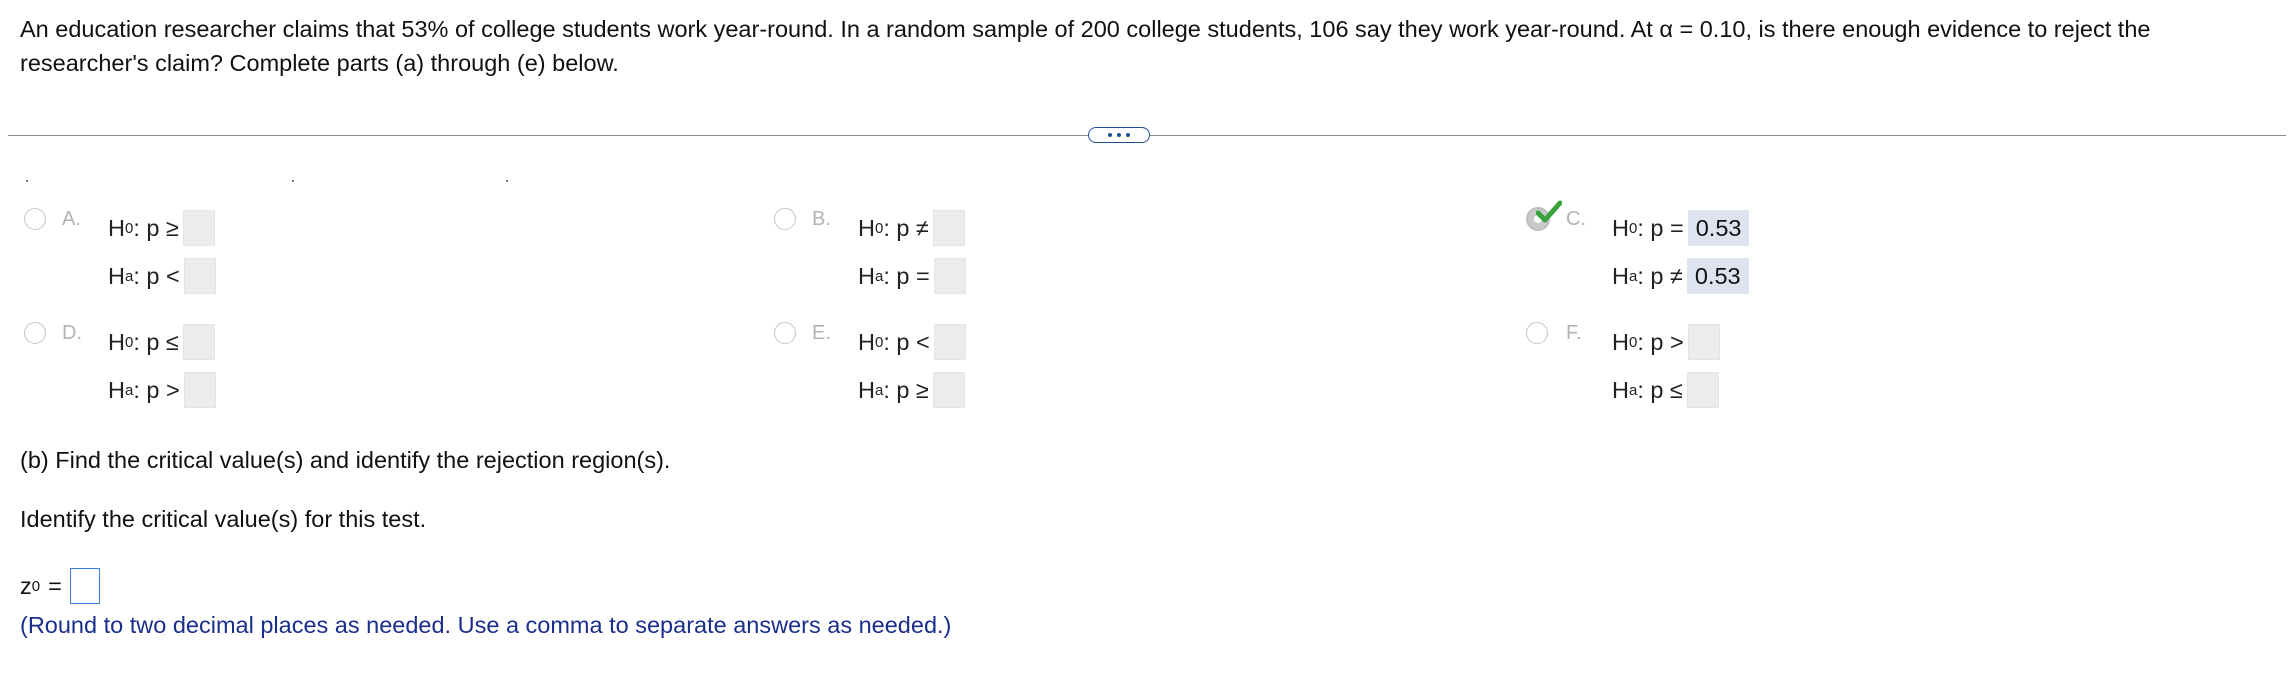  I want to click on option-letter: A., so click(71, 219).